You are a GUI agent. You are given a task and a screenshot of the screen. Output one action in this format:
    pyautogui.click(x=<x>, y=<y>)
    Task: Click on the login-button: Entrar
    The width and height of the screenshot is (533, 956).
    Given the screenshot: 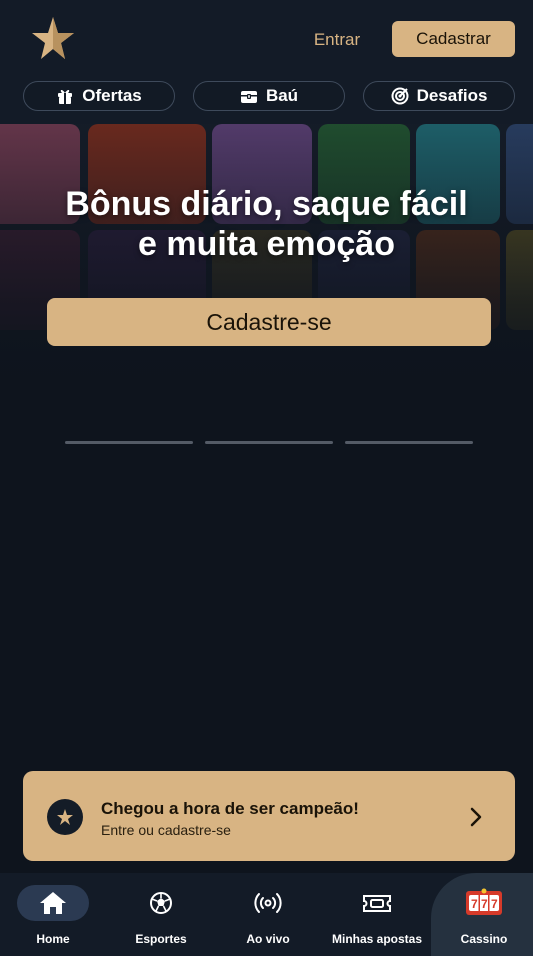 What is the action you would take?
    pyautogui.click(x=337, y=40)
    